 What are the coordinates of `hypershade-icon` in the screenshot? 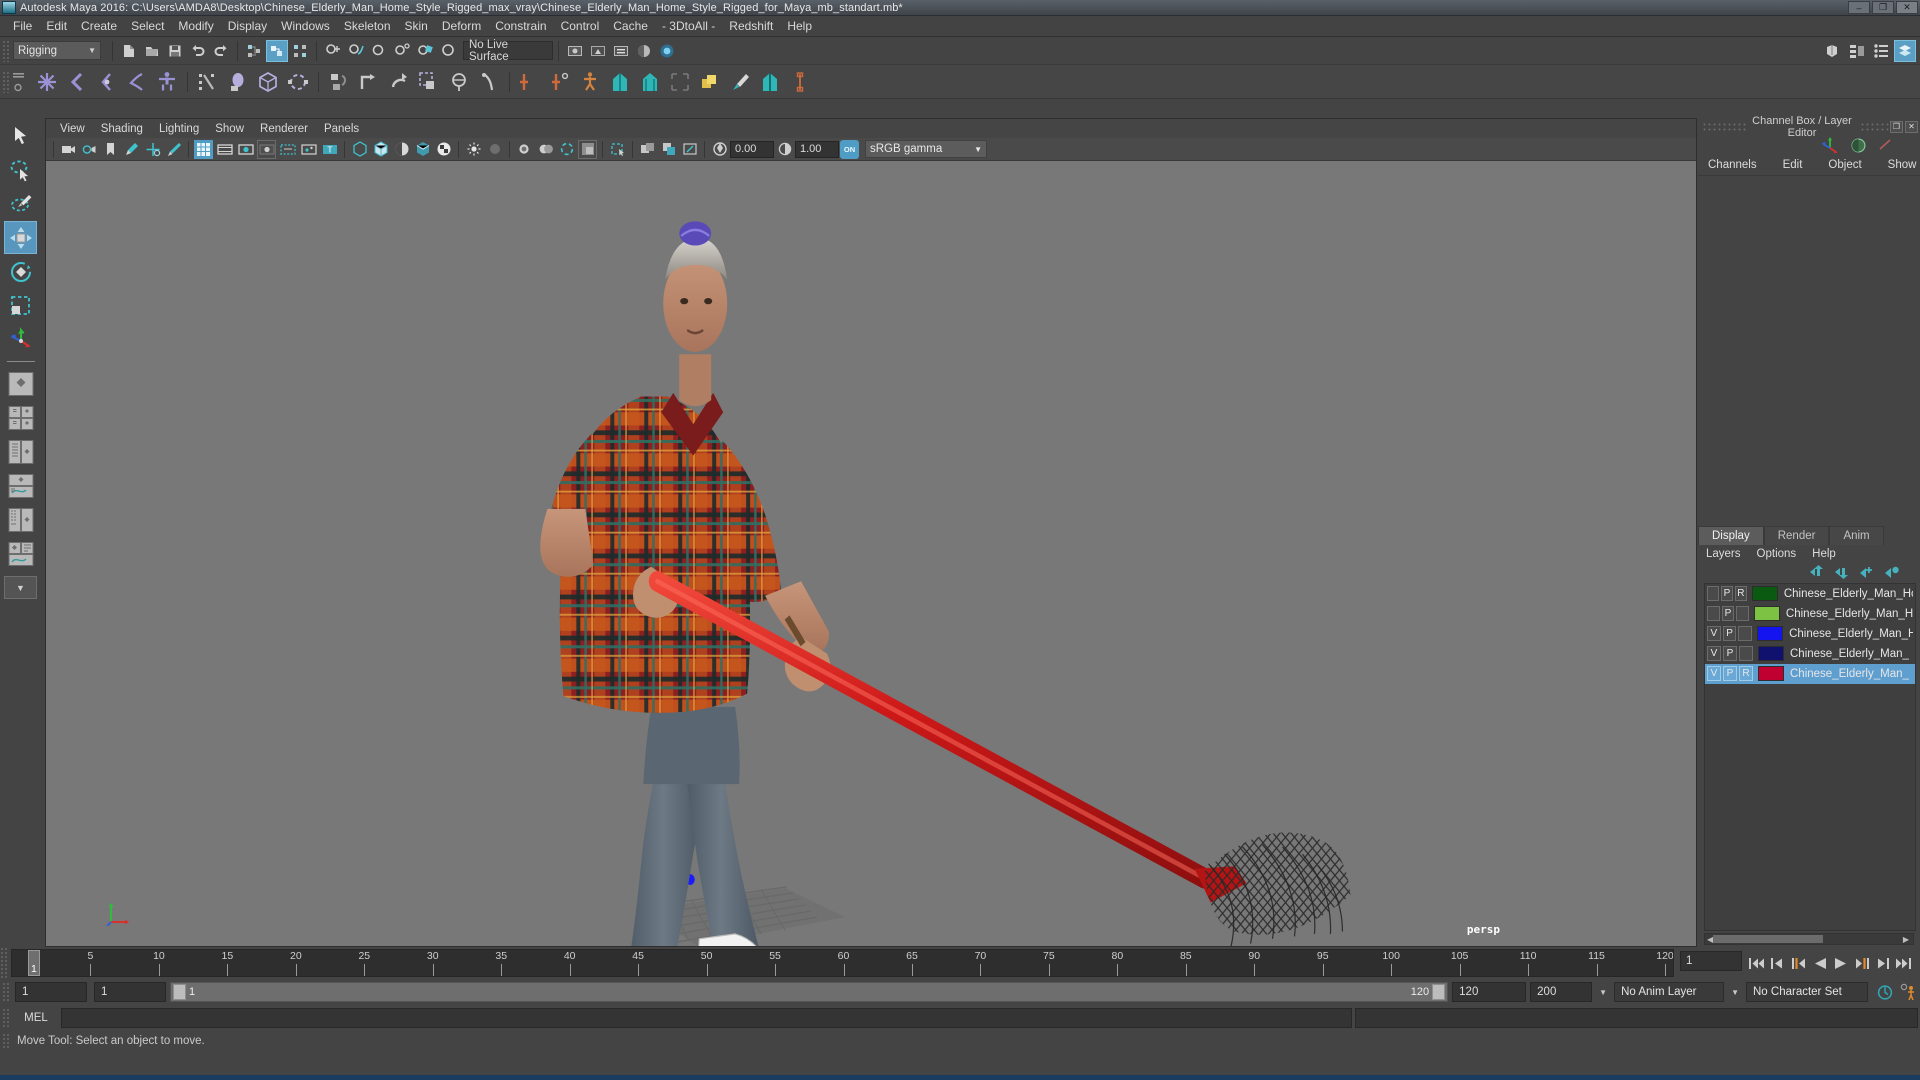 It's located at (644, 51).